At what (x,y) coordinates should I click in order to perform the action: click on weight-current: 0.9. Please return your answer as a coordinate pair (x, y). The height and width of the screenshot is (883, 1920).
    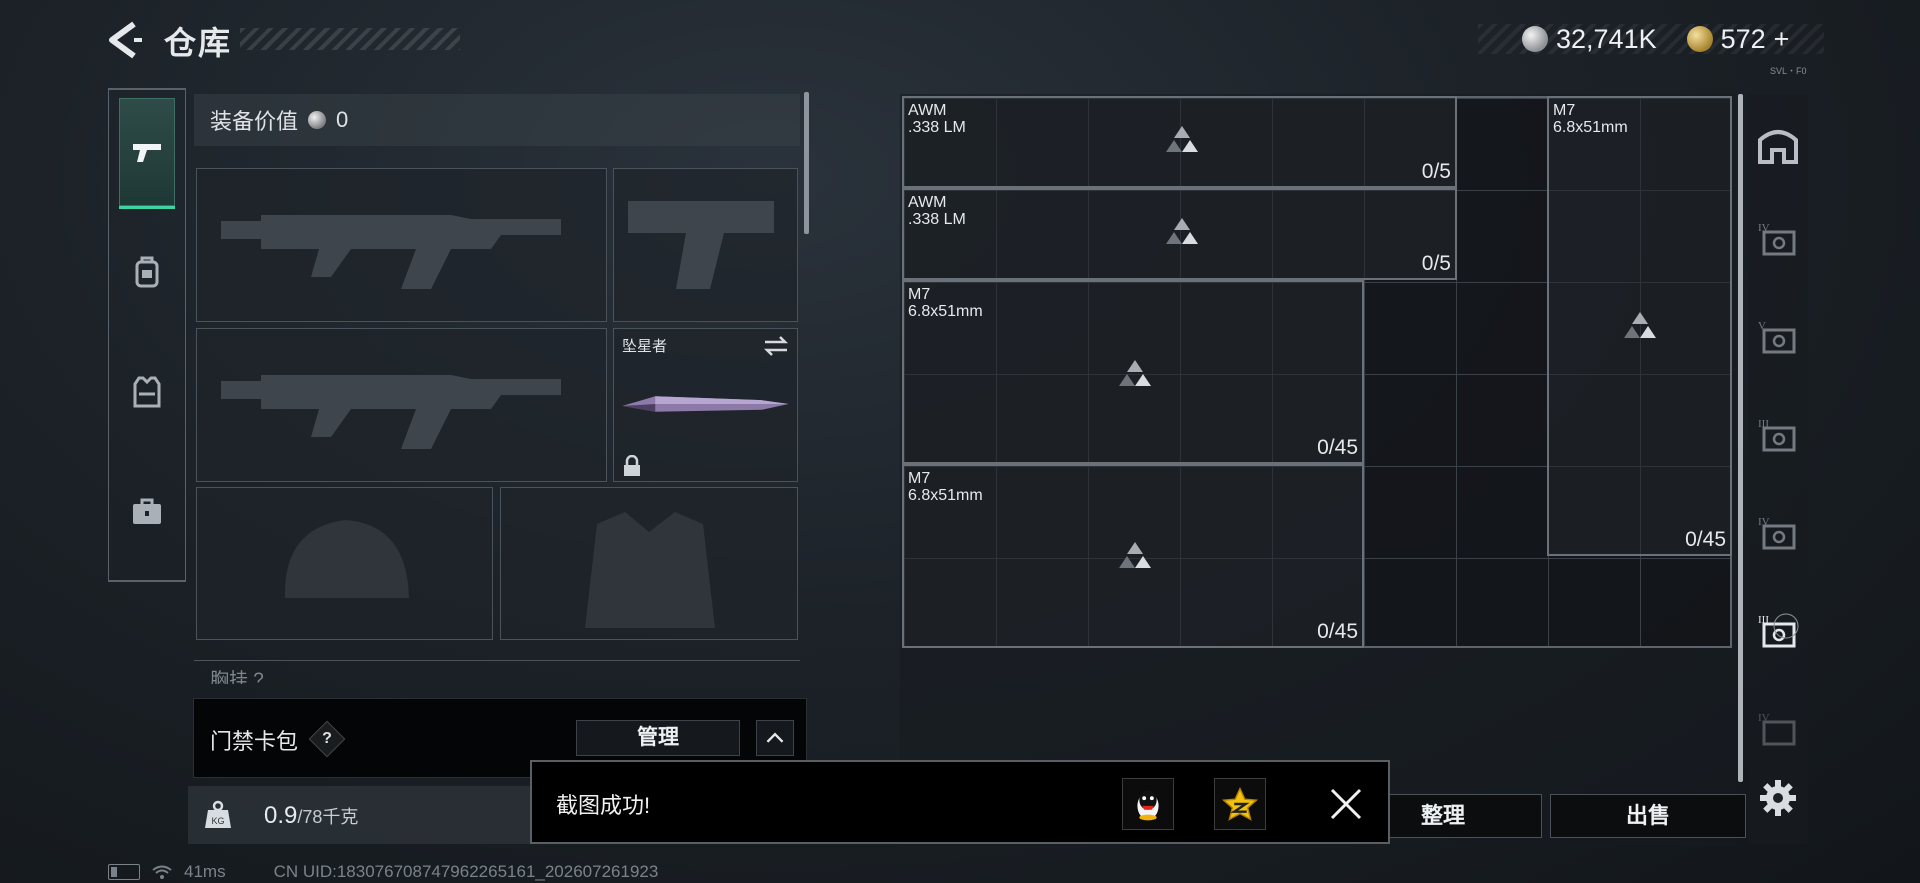
    Looking at the image, I should click on (281, 815).